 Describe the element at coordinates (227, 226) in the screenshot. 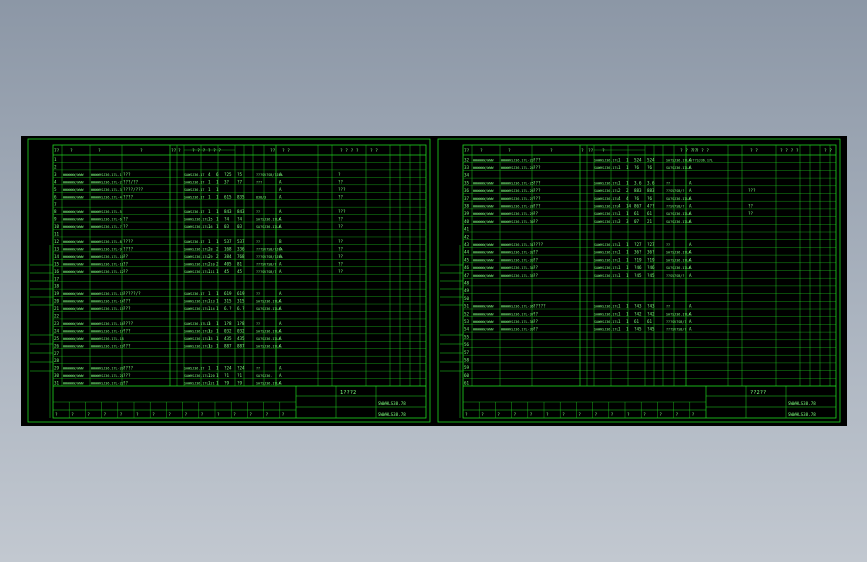

I see `row-v-text: 03` at that location.